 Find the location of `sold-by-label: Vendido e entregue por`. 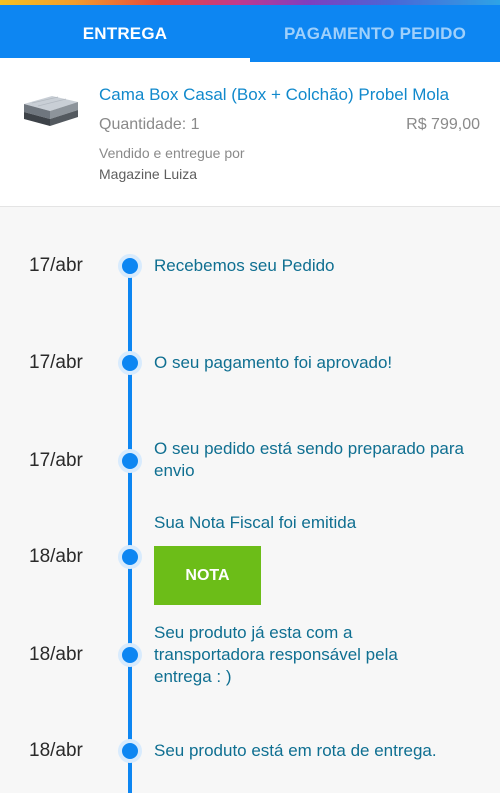

sold-by-label: Vendido e entregue por is located at coordinates (172, 153).